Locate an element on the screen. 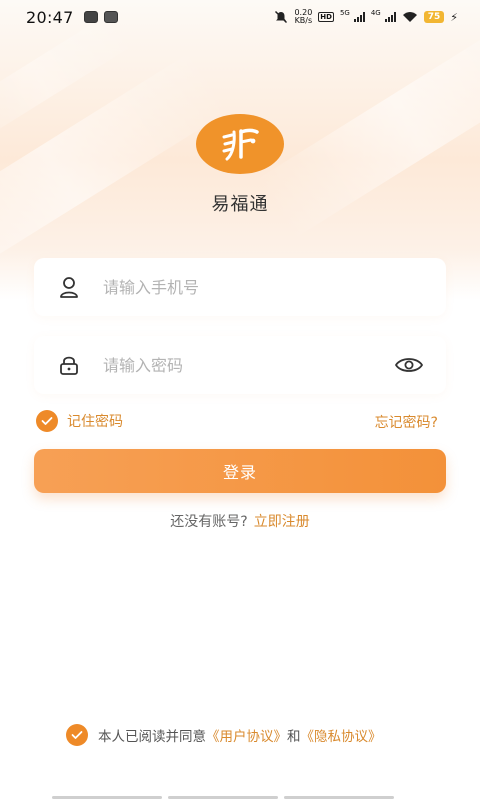 The width and height of the screenshot is (480, 800). net-speed: 0.20 KB/s is located at coordinates (303, 16).